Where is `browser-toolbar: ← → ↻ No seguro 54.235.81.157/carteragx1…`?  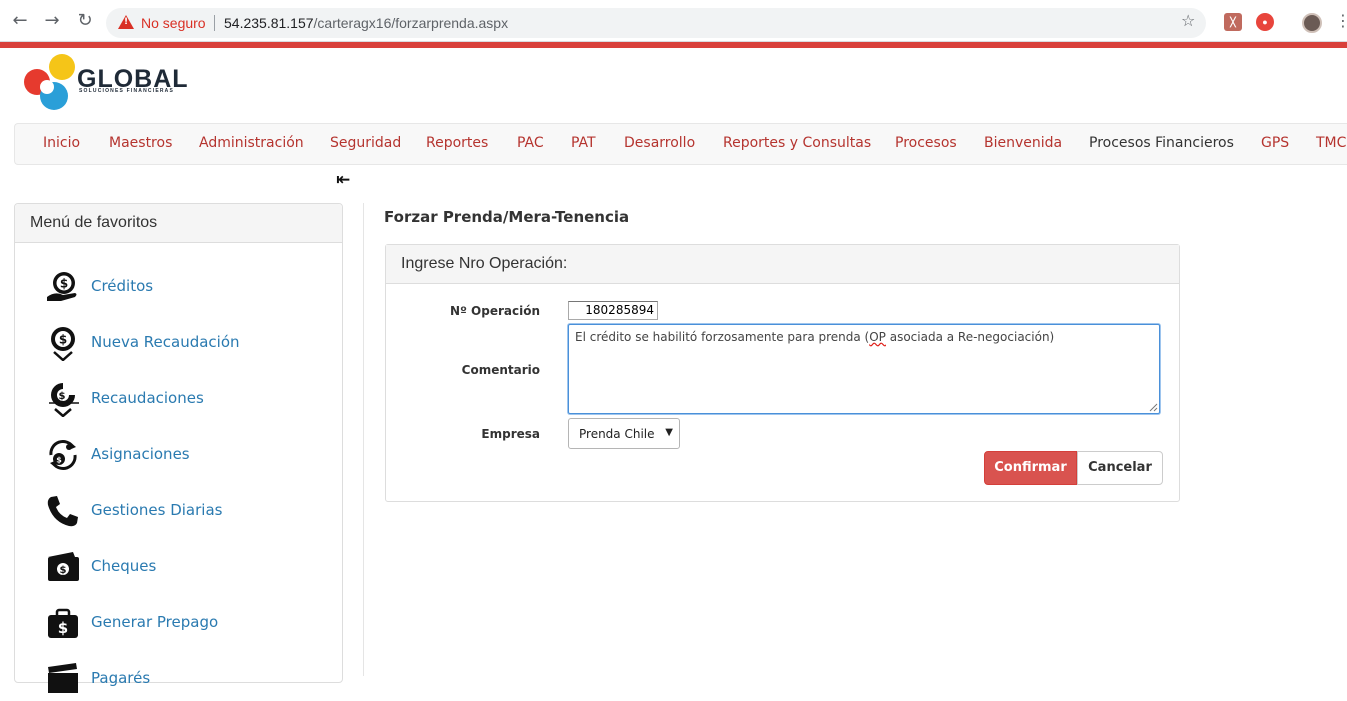
browser-toolbar: ← → ↻ No seguro 54.235.81.157/carteragx1… is located at coordinates (673, 21).